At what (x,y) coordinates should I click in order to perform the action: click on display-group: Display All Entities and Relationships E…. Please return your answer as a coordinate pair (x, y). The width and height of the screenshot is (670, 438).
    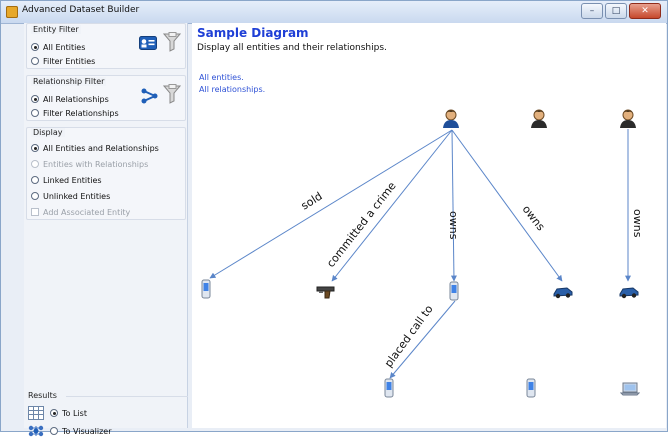
    Looking at the image, I should click on (106, 173).